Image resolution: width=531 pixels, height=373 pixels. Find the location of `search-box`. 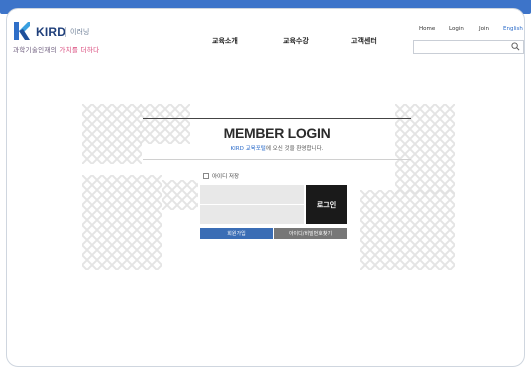

search-box is located at coordinates (468, 47).